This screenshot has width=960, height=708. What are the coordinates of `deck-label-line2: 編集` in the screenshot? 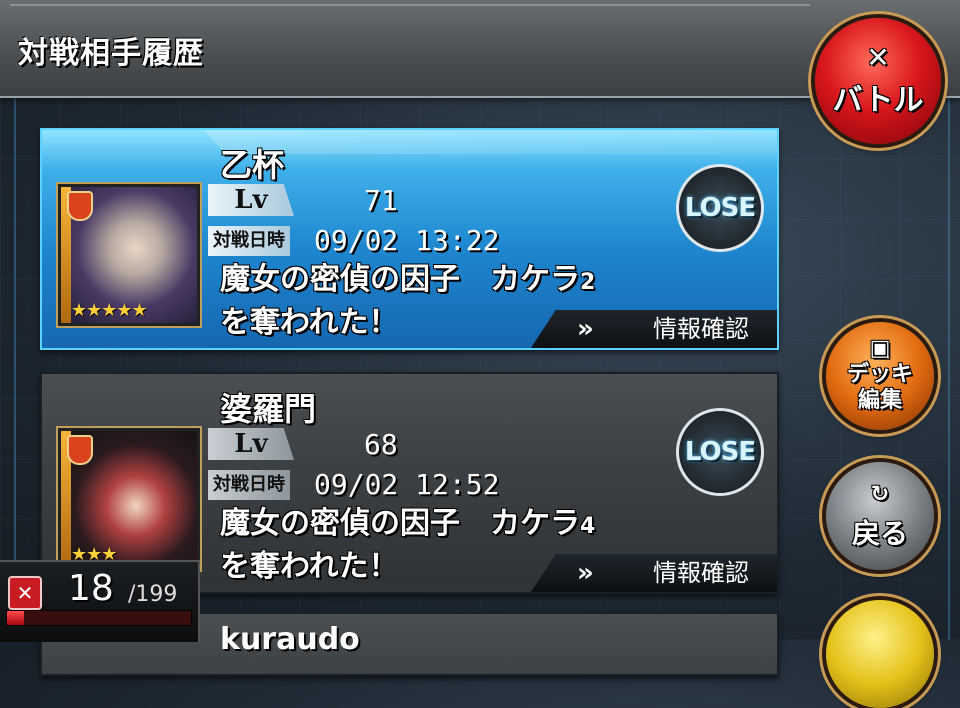 It's located at (879, 400).